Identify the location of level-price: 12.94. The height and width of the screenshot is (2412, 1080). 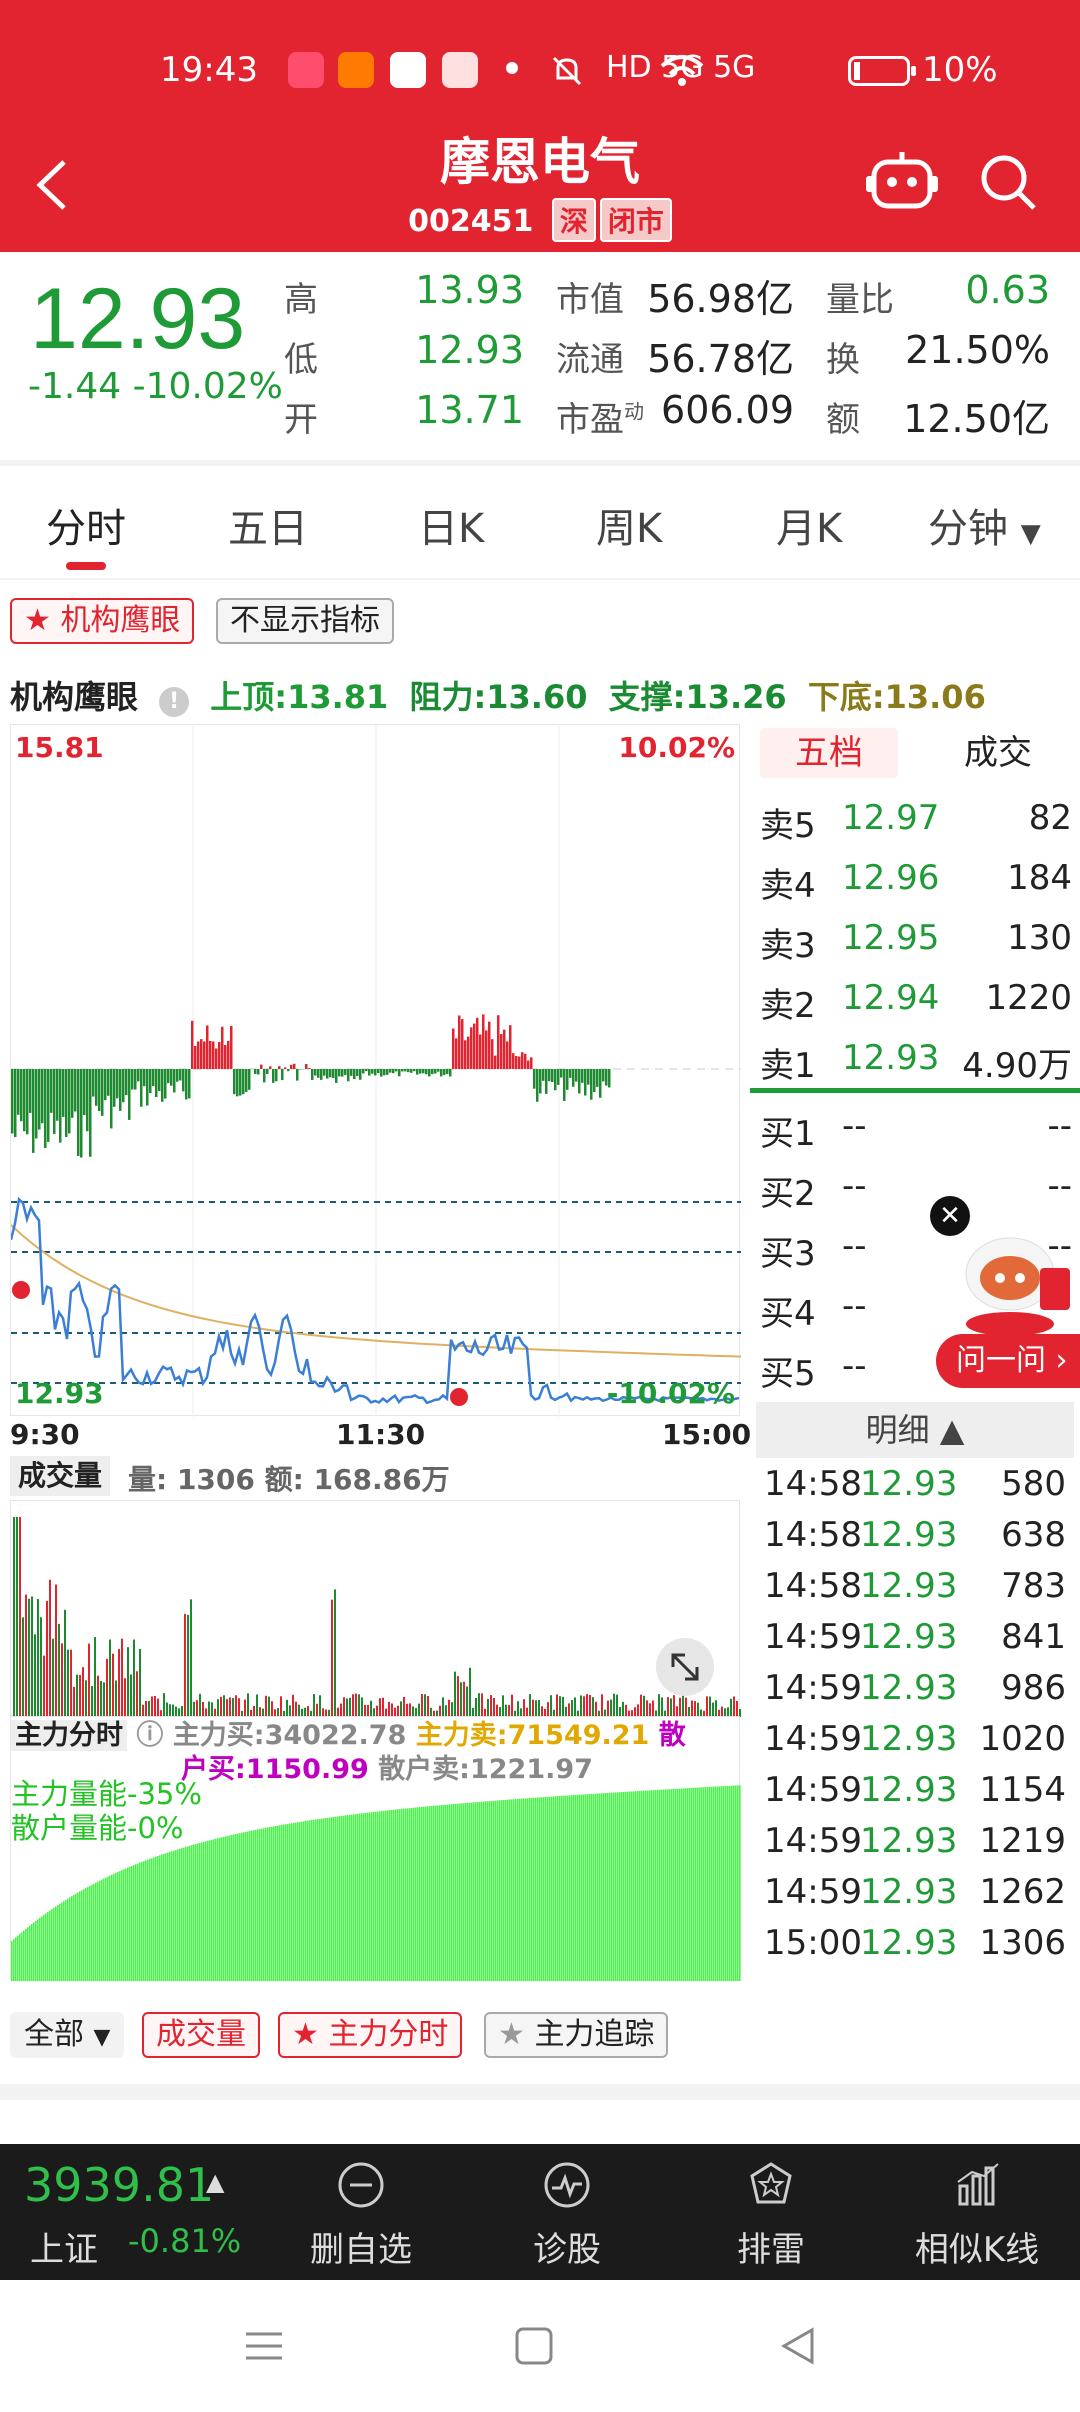
(891, 998).